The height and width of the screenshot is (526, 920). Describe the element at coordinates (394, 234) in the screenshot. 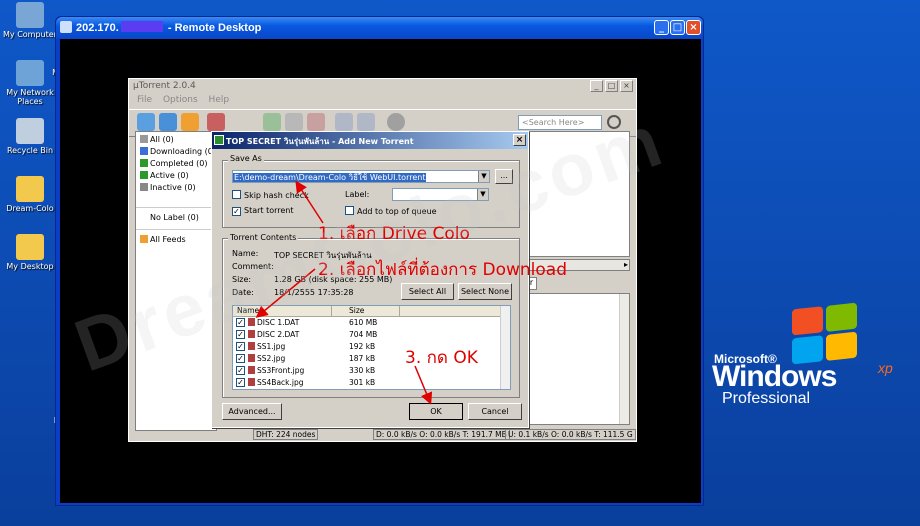

I see `annotation-step1: 1. เลือก Drive Colo` at that location.